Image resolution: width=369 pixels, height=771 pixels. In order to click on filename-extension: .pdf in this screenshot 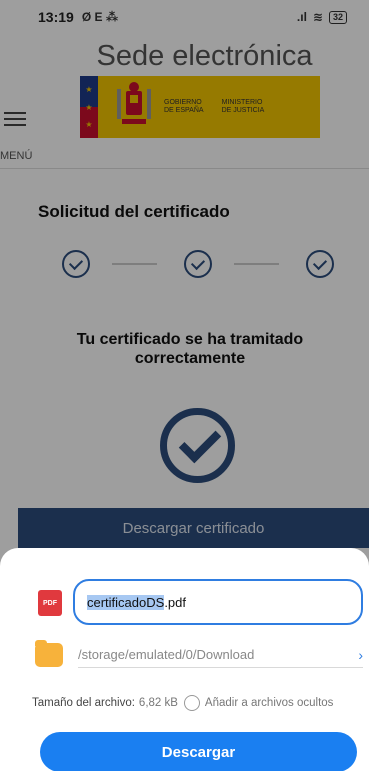, I will do `click(175, 602)`.